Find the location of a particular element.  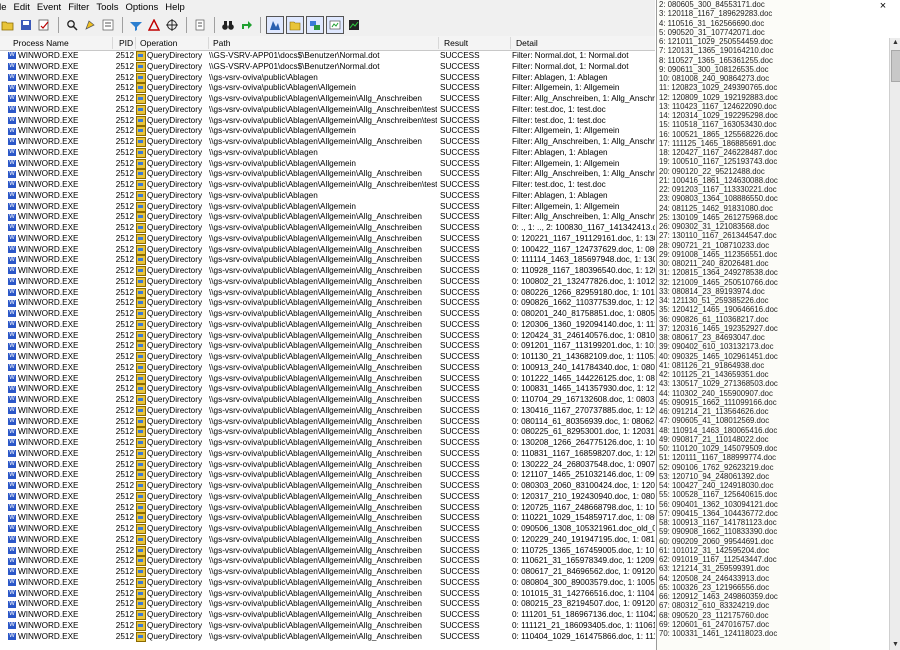

filter-icon is located at coordinates (108, 25).